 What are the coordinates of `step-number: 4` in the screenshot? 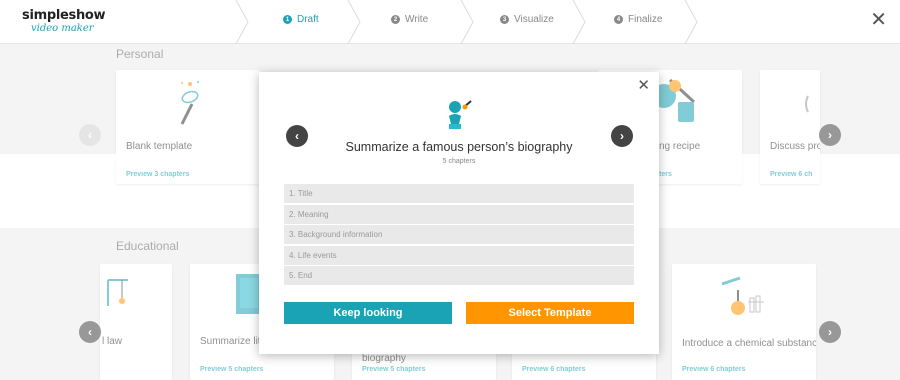 It's located at (618, 19).